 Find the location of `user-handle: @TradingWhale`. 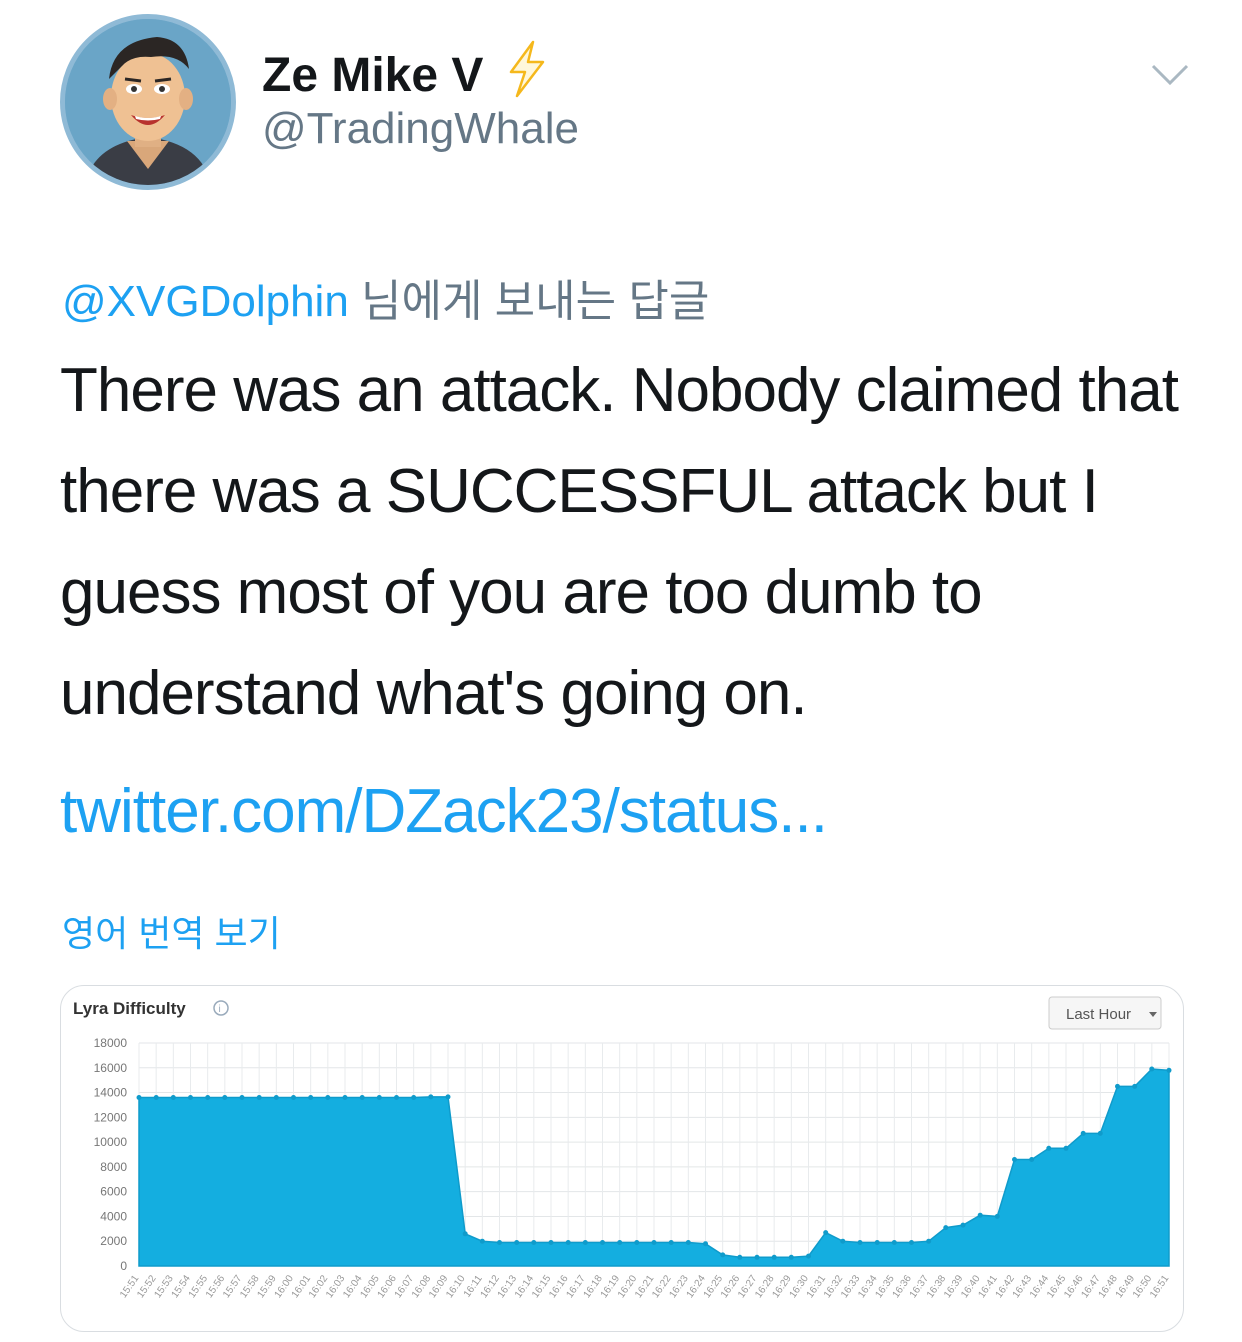

user-handle: @TradingWhale is located at coordinates (420, 129).